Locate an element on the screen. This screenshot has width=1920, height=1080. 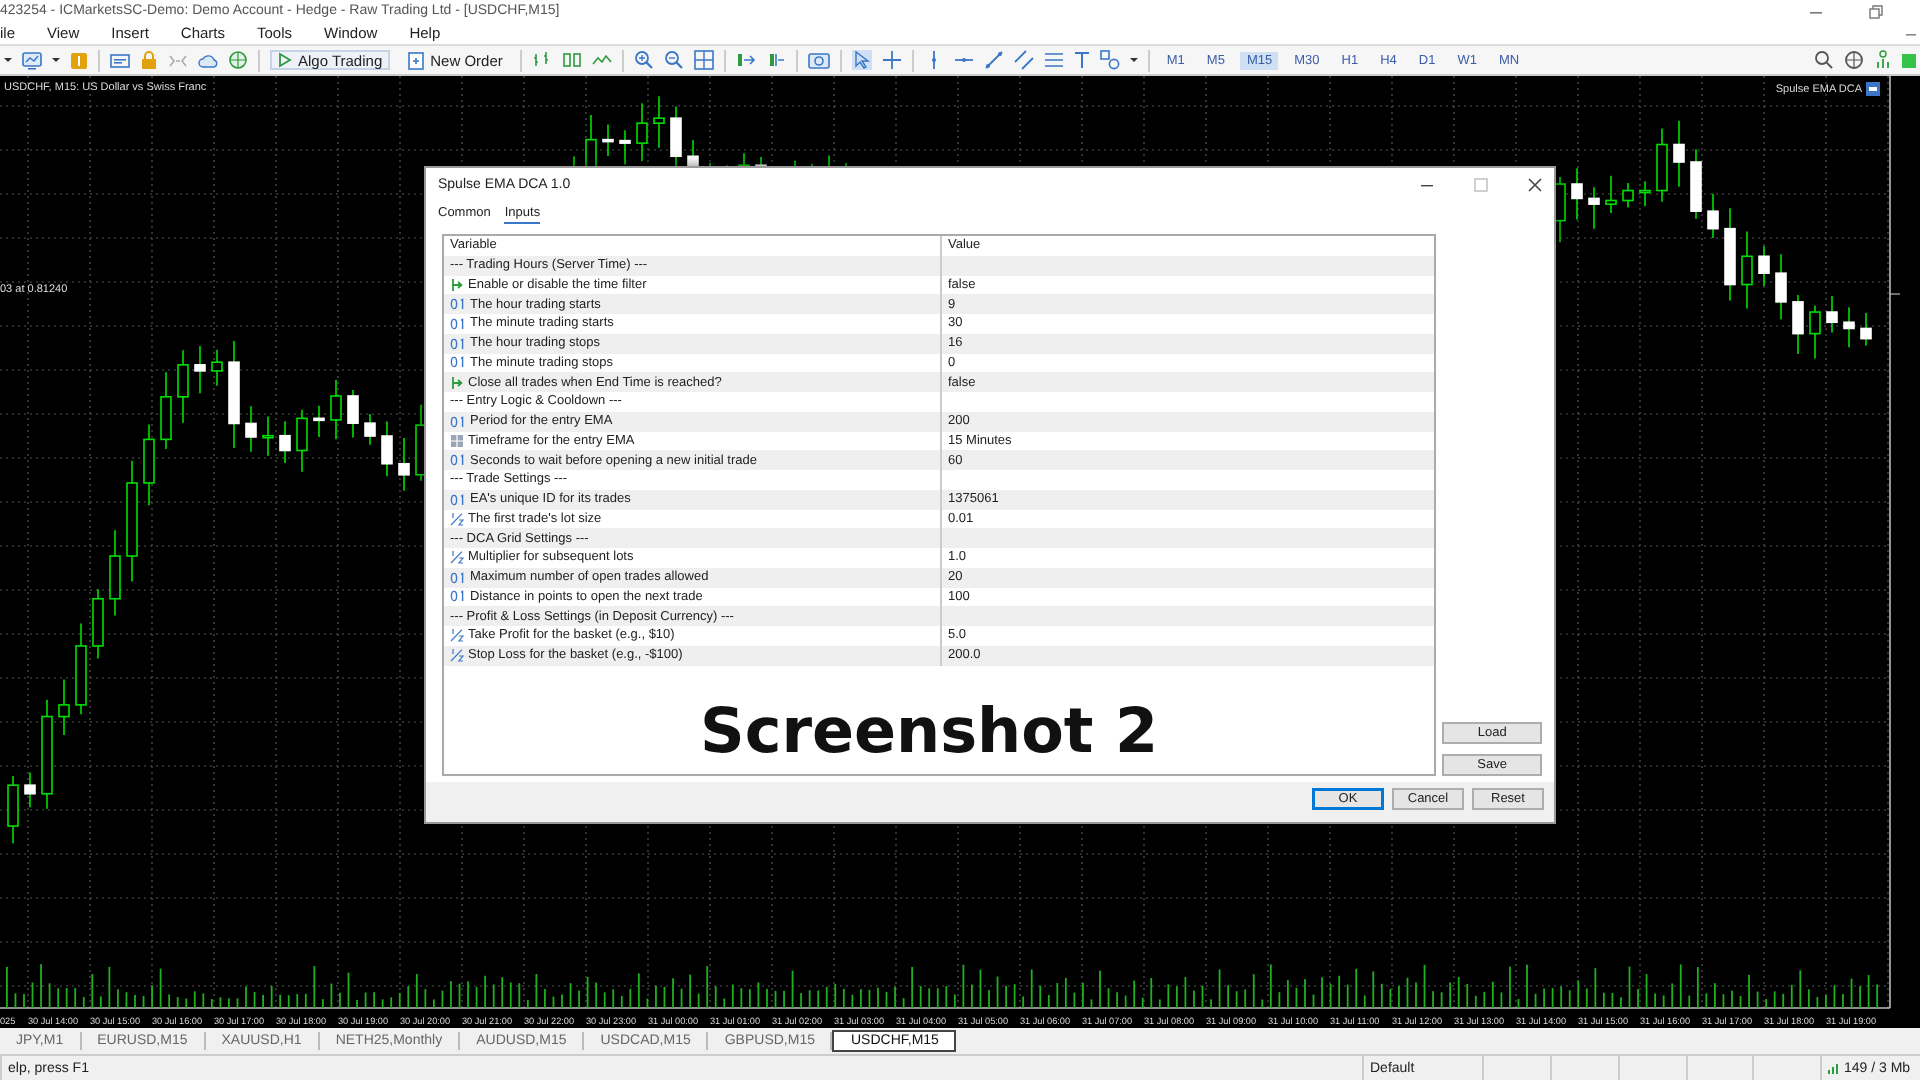
trendline-icon is located at coordinates (994, 60).